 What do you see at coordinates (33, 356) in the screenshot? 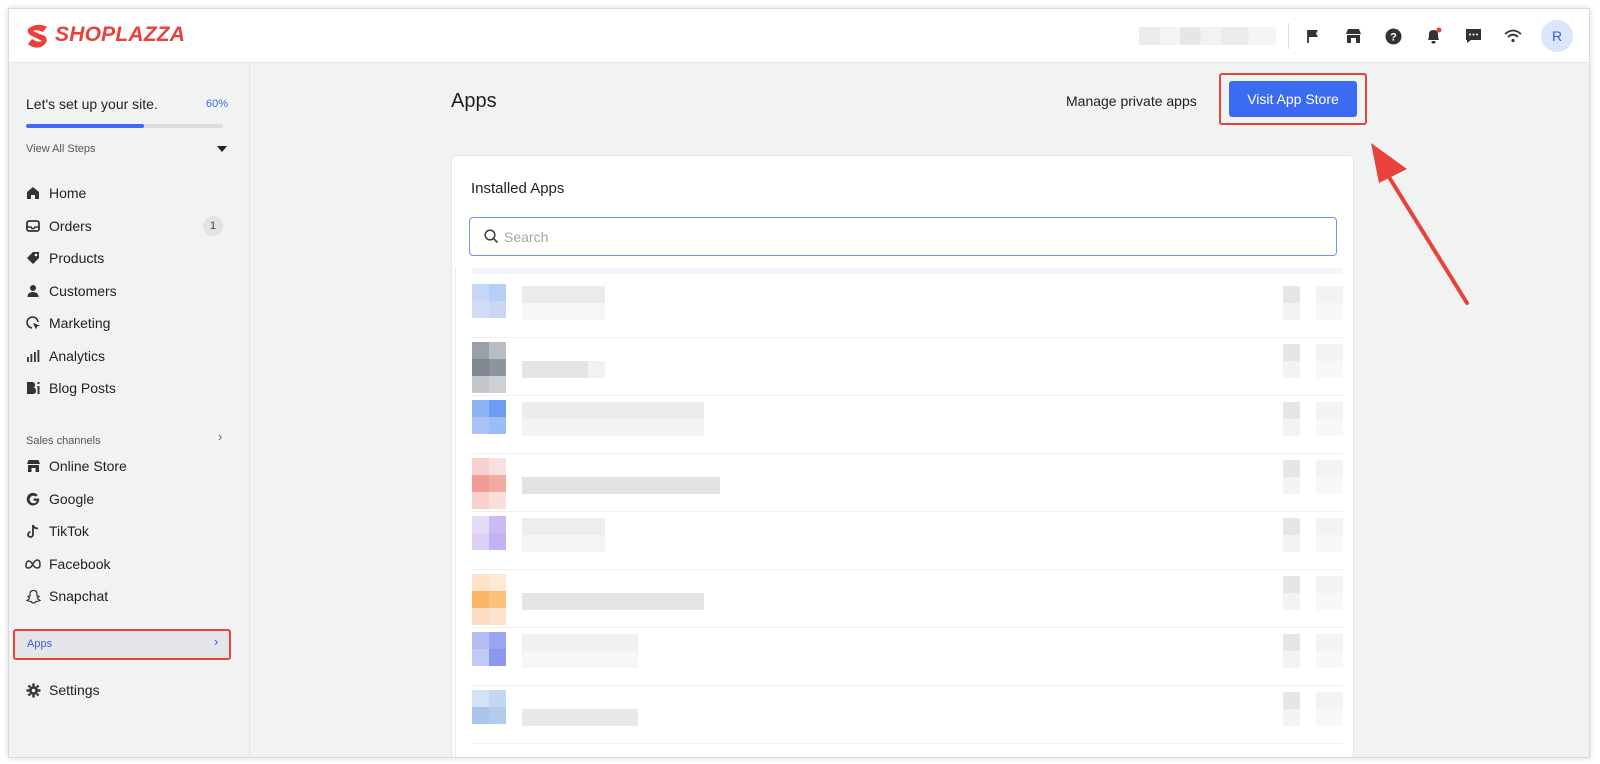
I see `bar-chart-icon` at bounding box center [33, 356].